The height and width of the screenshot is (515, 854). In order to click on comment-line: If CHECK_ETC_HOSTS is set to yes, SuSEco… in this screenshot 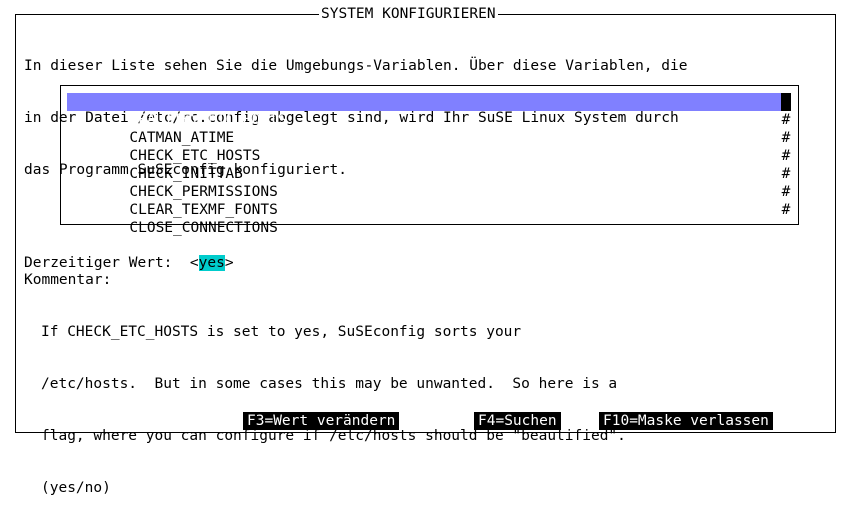, I will do `click(281, 332)`.